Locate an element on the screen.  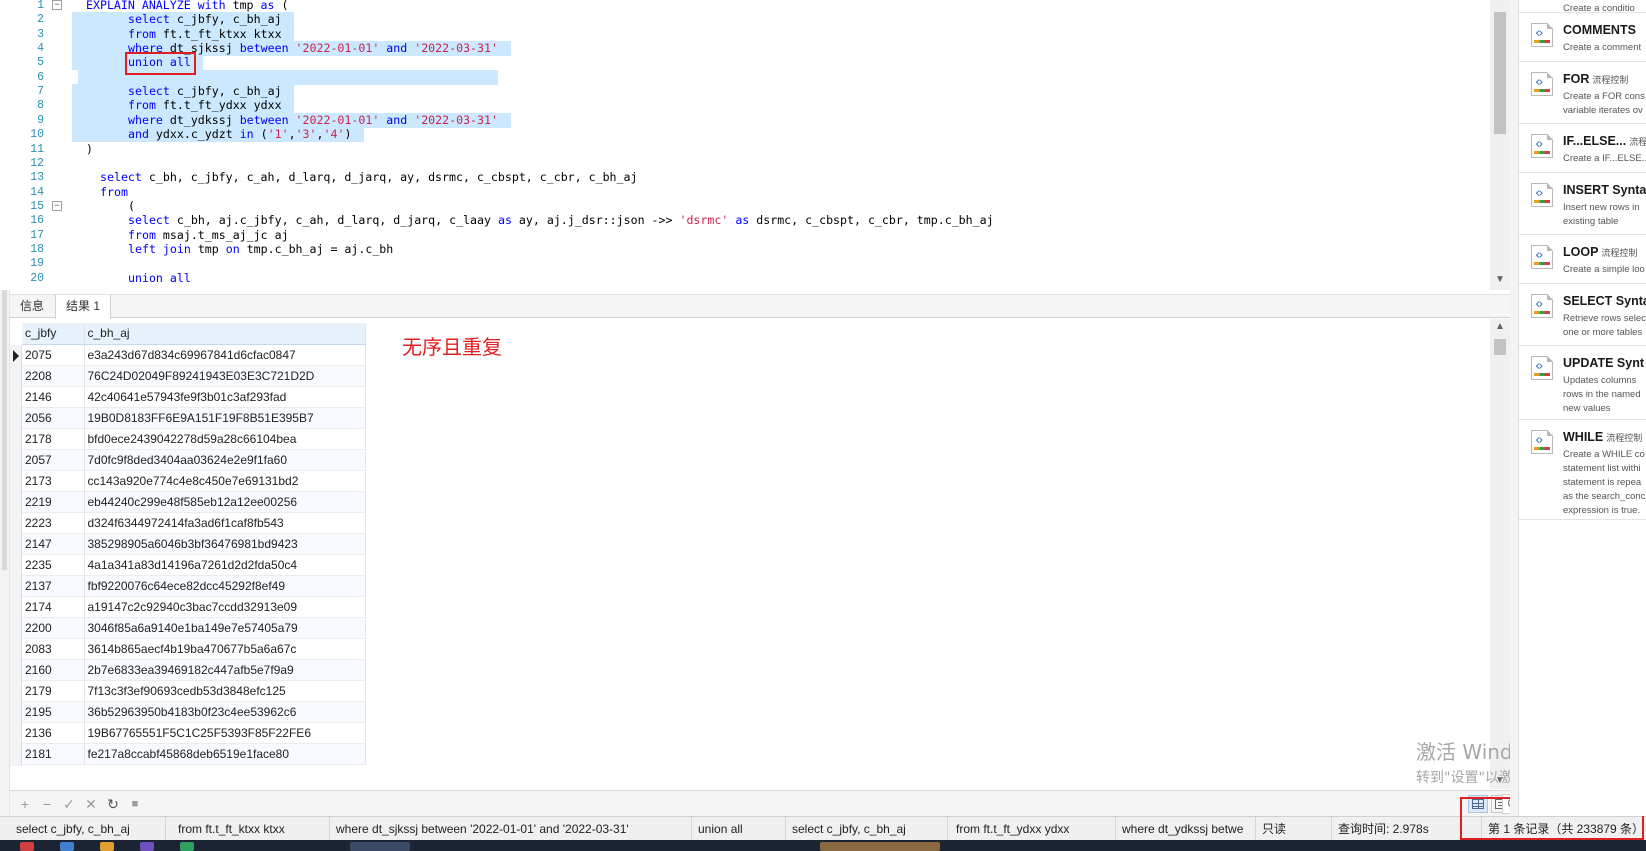
add-record-icon: + is located at coordinates (25, 804).